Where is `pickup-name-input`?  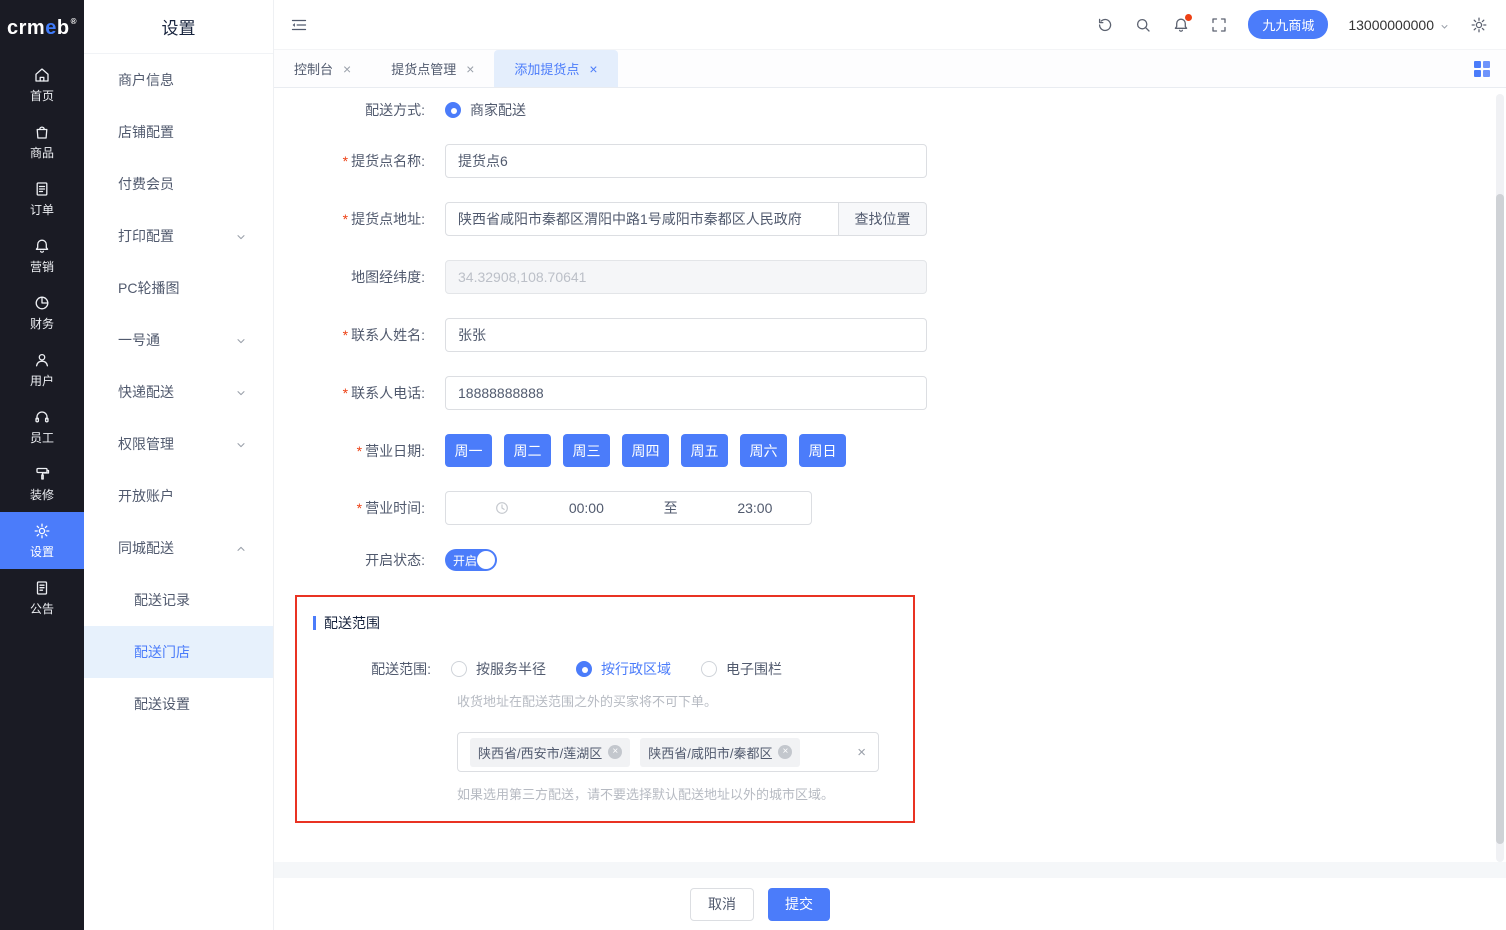 pickup-name-input is located at coordinates (686, 161).